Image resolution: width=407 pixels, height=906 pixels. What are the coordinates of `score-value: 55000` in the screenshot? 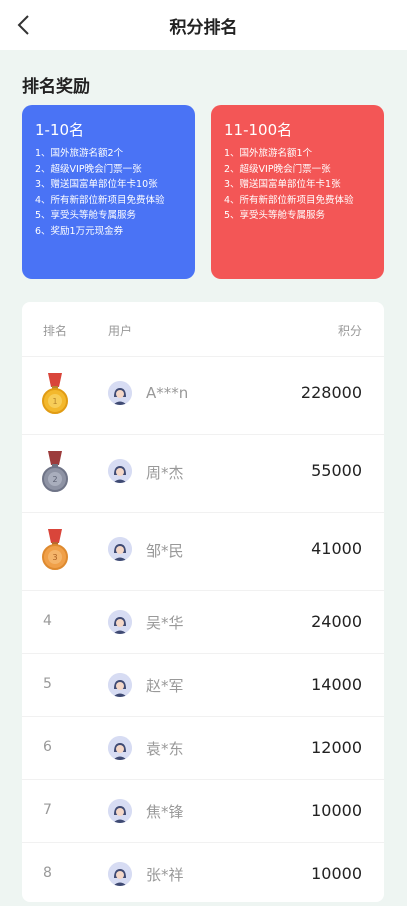 It's located at (336, 470).